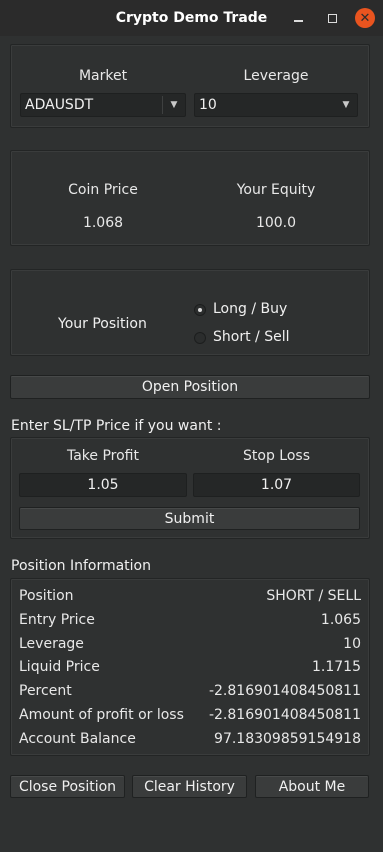 The width and height of the screenshot is (383, 852). I want to click on leverage-select-value: 10, so click(208, 105).